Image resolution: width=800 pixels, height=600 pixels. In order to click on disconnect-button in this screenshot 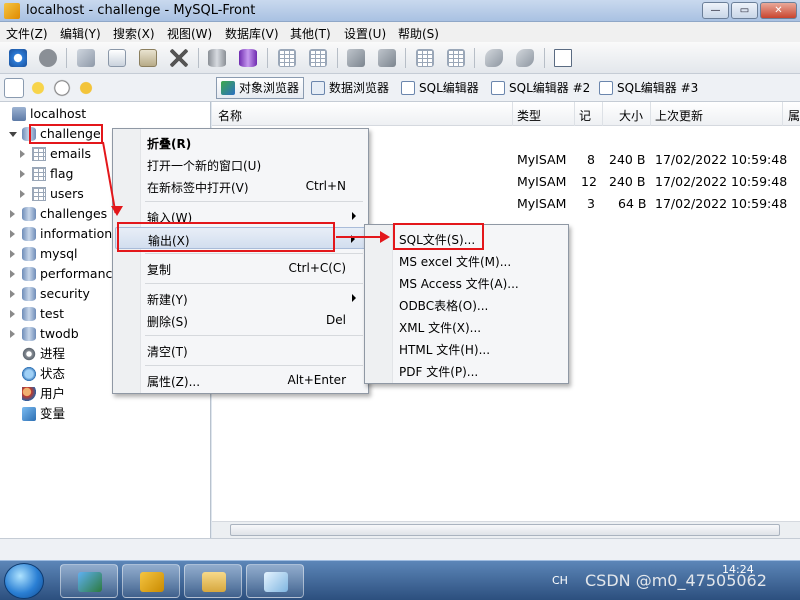, I will do `click(387, 58)`.